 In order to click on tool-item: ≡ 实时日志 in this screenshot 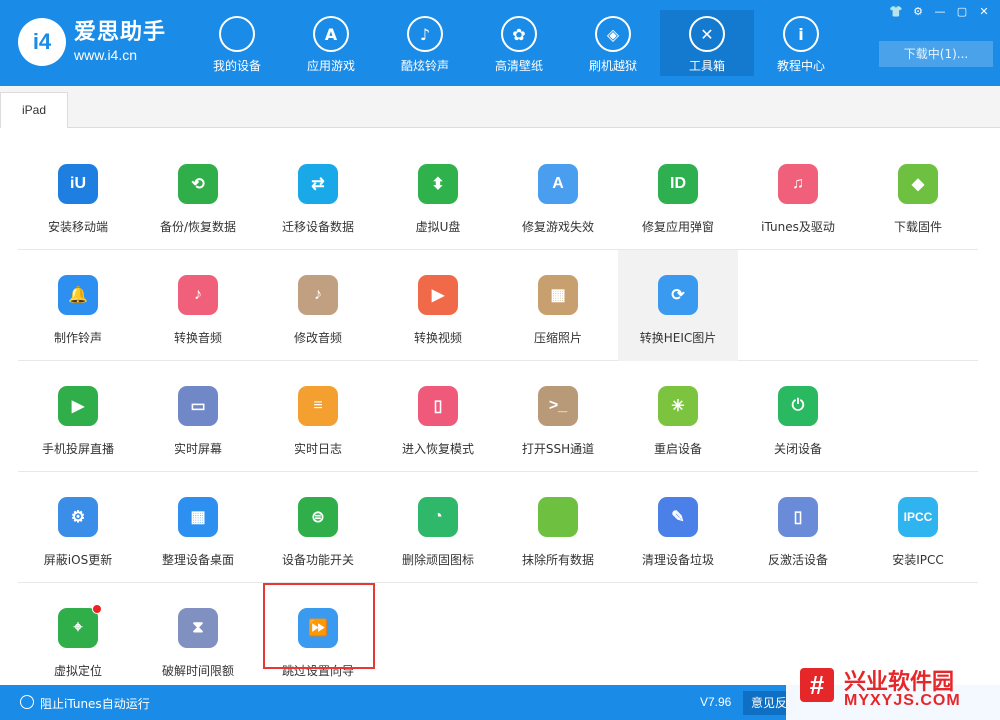, I will do `click(318, 416)`.